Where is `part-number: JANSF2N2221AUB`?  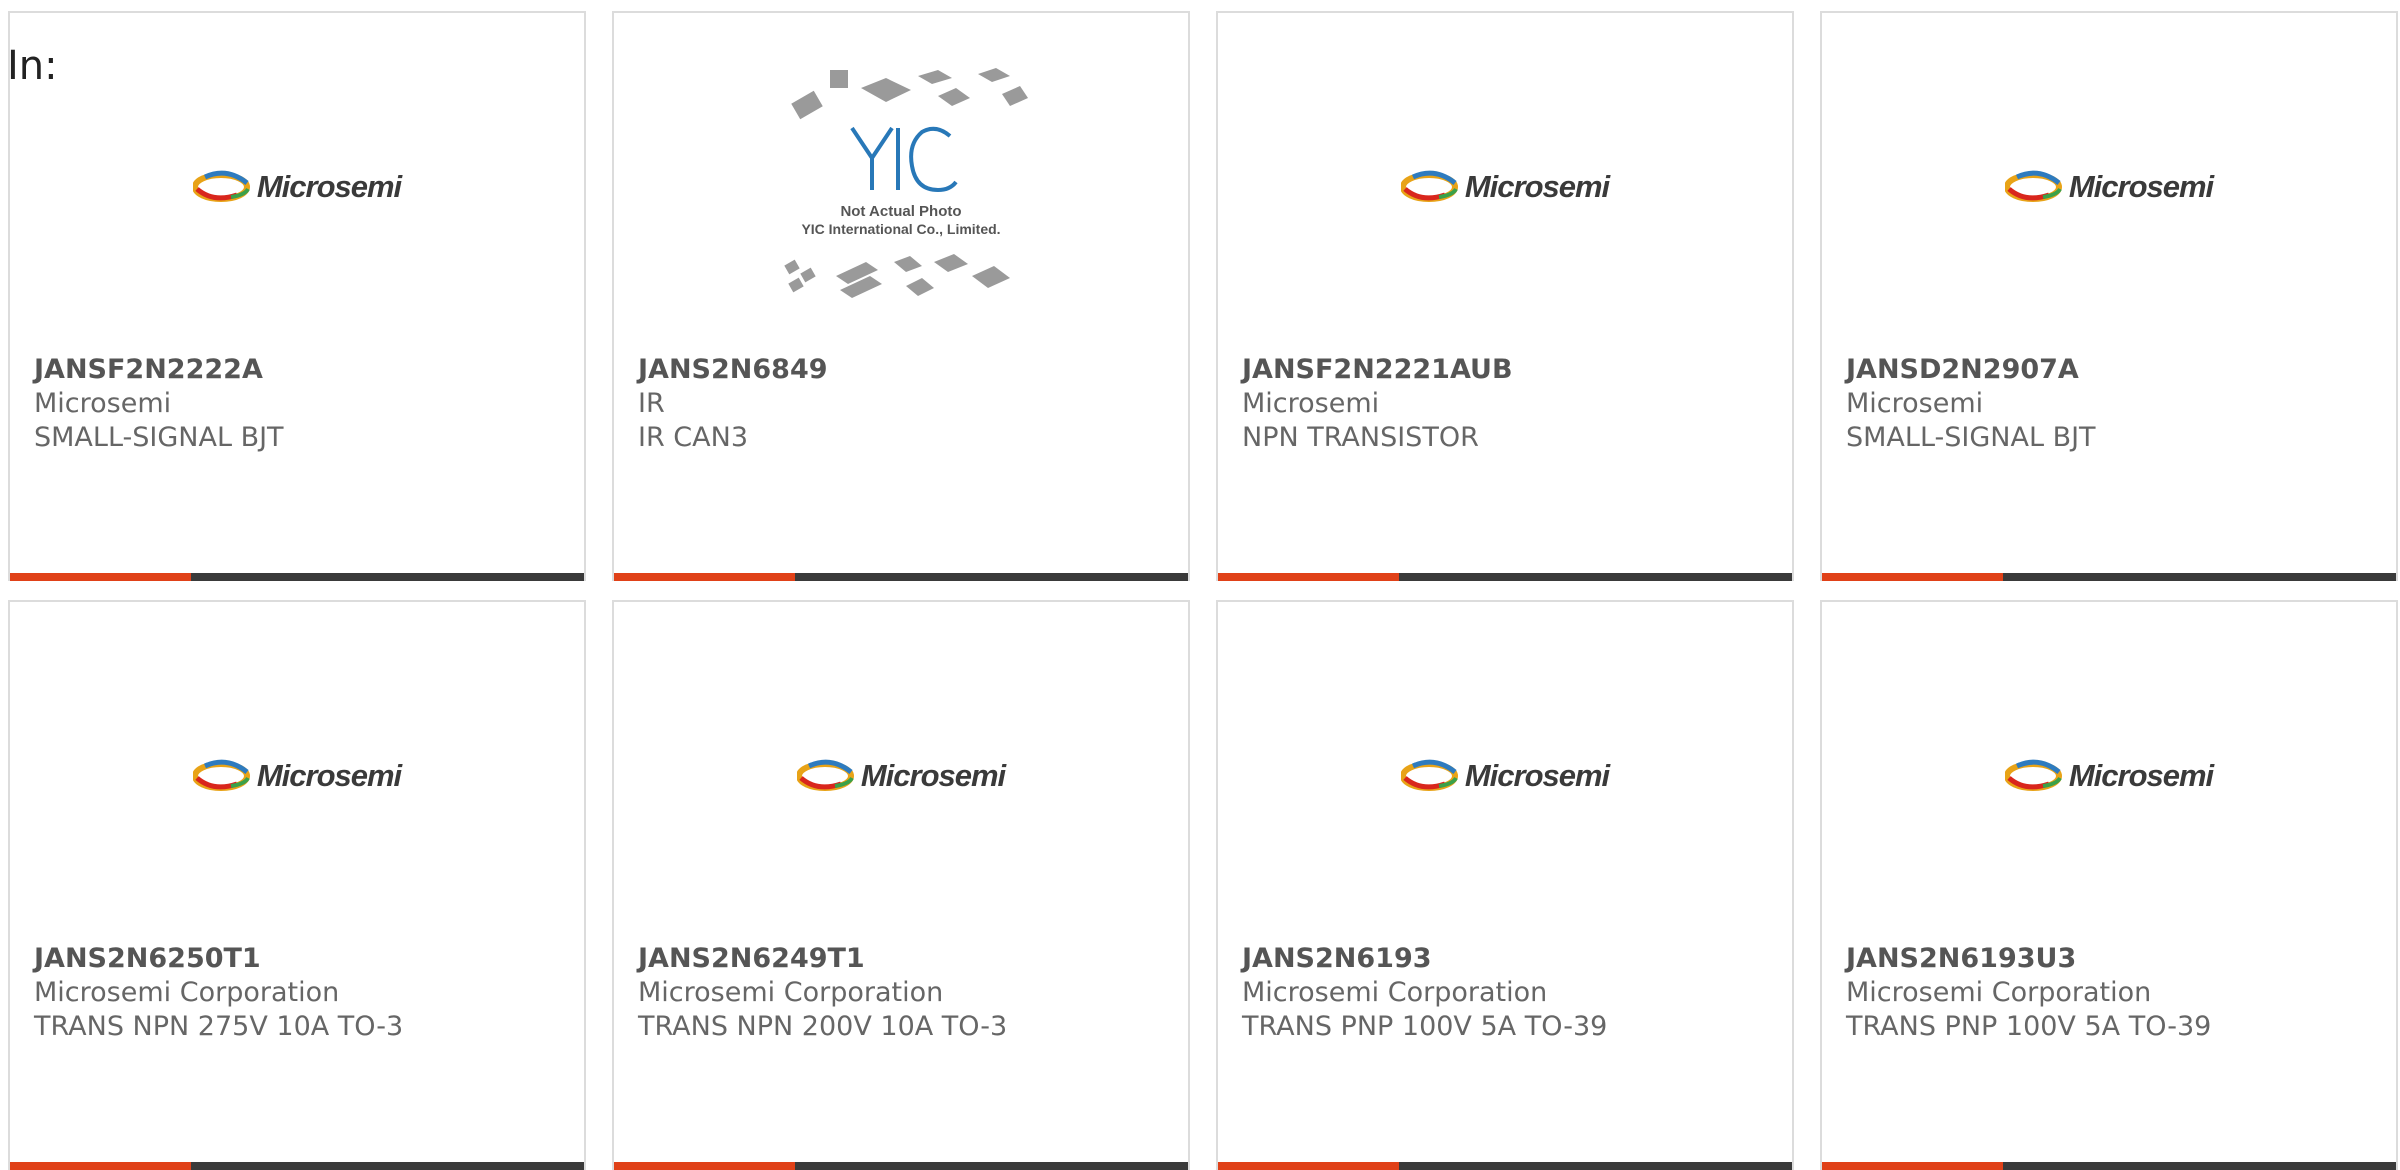 part-number: JANSF2N2221AUB is located at coordinates (1509, 370).